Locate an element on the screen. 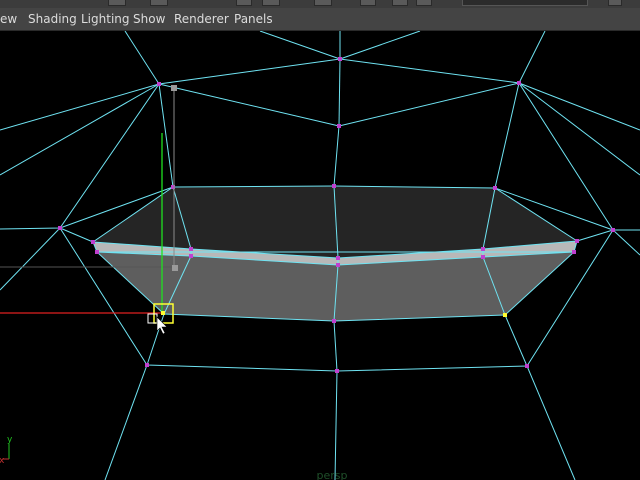 The image size is (640, 480). camera-name-label: persp is located at coordinates (332, 474).